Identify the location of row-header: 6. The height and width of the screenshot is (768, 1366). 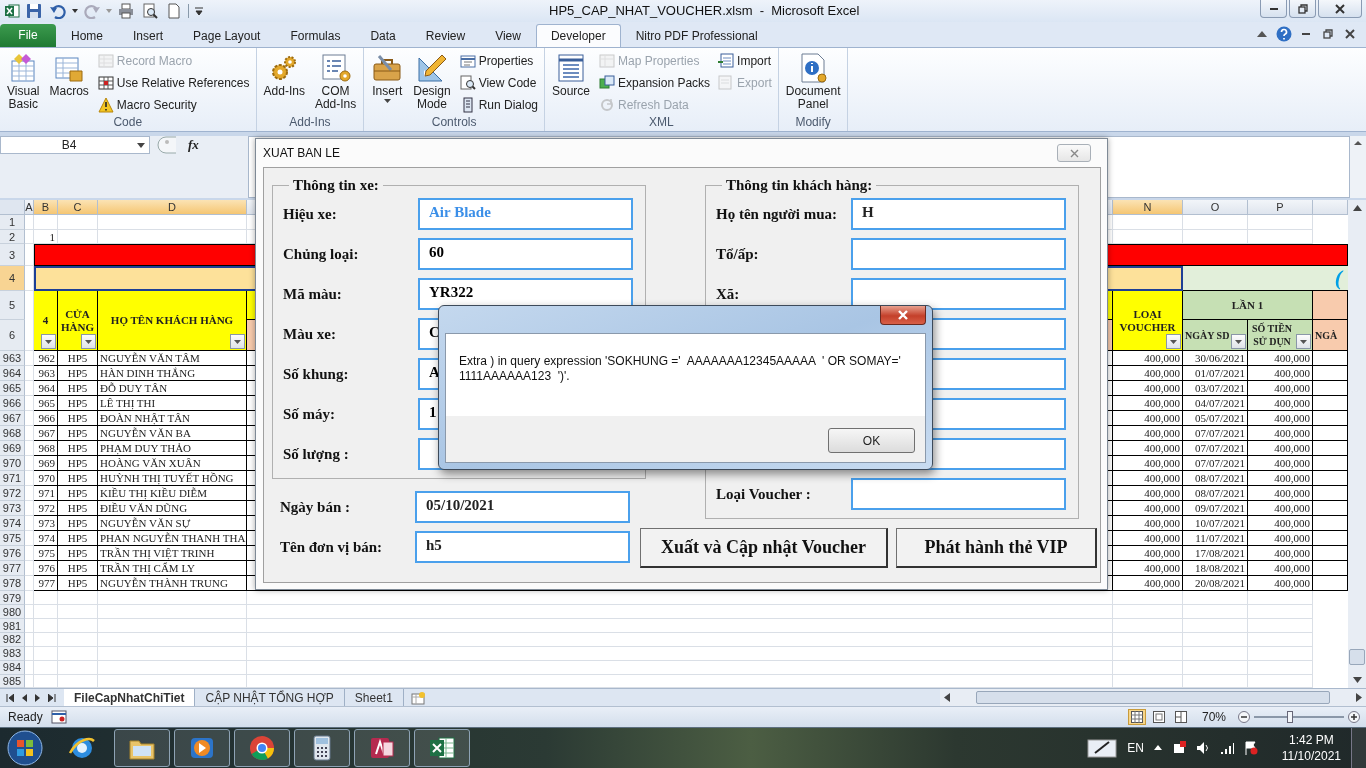
(12, 336).